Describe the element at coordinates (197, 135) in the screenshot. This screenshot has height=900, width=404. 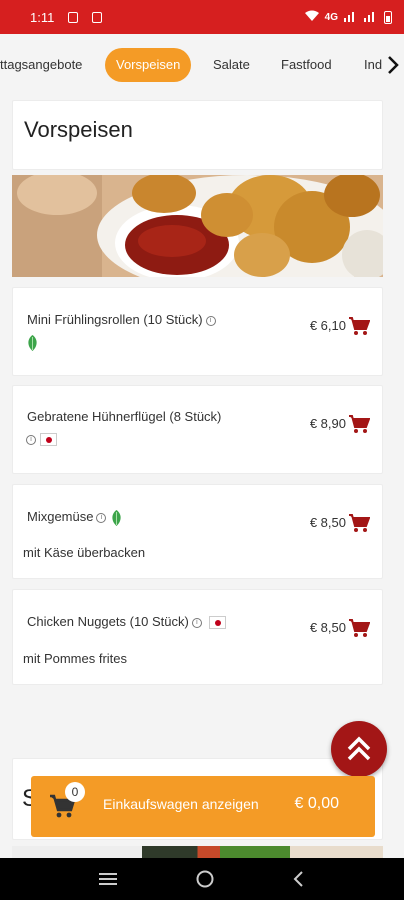
I see `section-header-card: Vorspeisen` at that location.